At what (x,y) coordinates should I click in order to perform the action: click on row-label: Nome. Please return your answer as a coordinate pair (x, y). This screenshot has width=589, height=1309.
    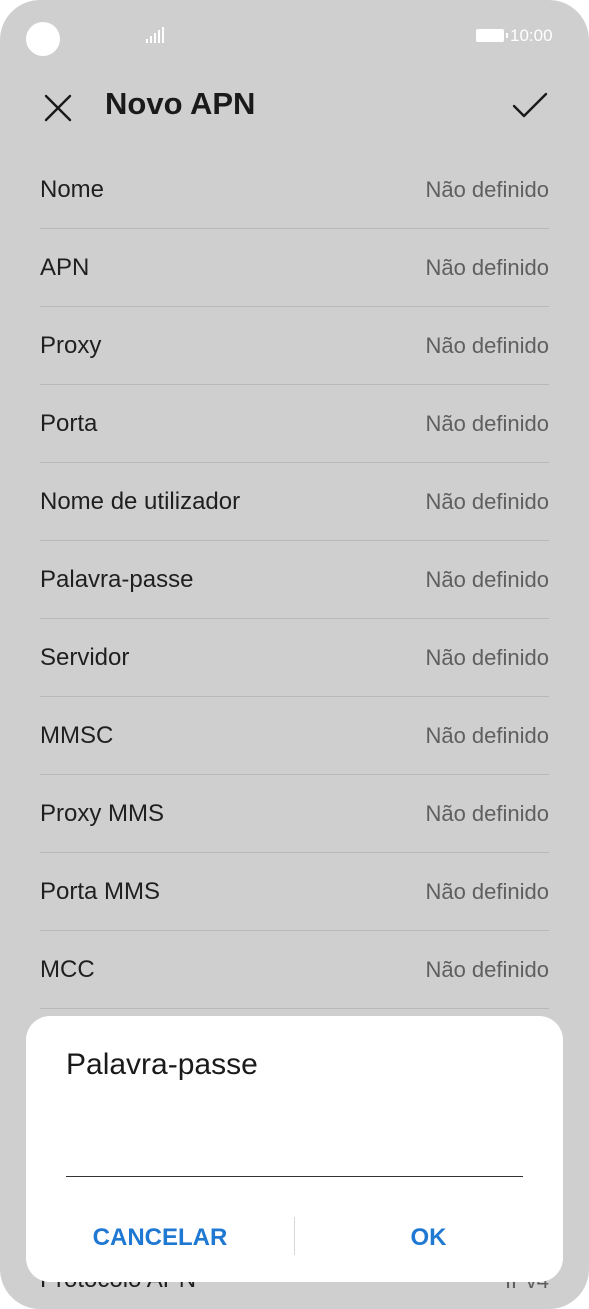
    Looking at the image, I should click on (72, 189).